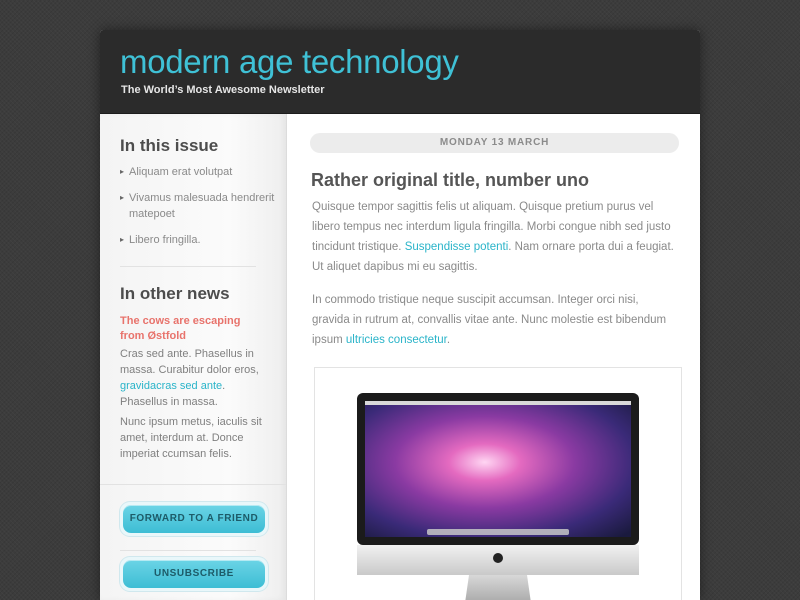  I want to click on forward-to-friend-button: FORWARD TO A FRIEND, so click(194, 519).